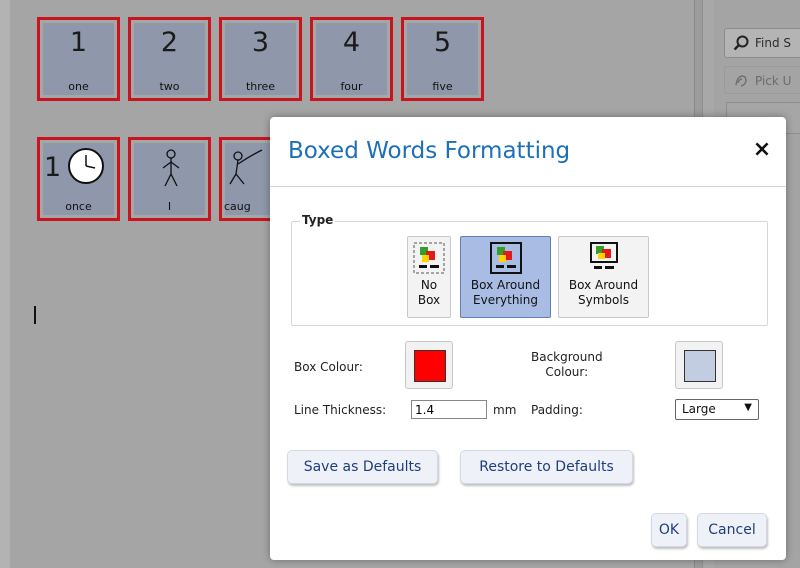 Image resolution: width=800 pixels, height=568 pixels. Describe the element at coordinates (567, 364) in the screenshot. I see `background-colour-label: Background Colour:` at that location.